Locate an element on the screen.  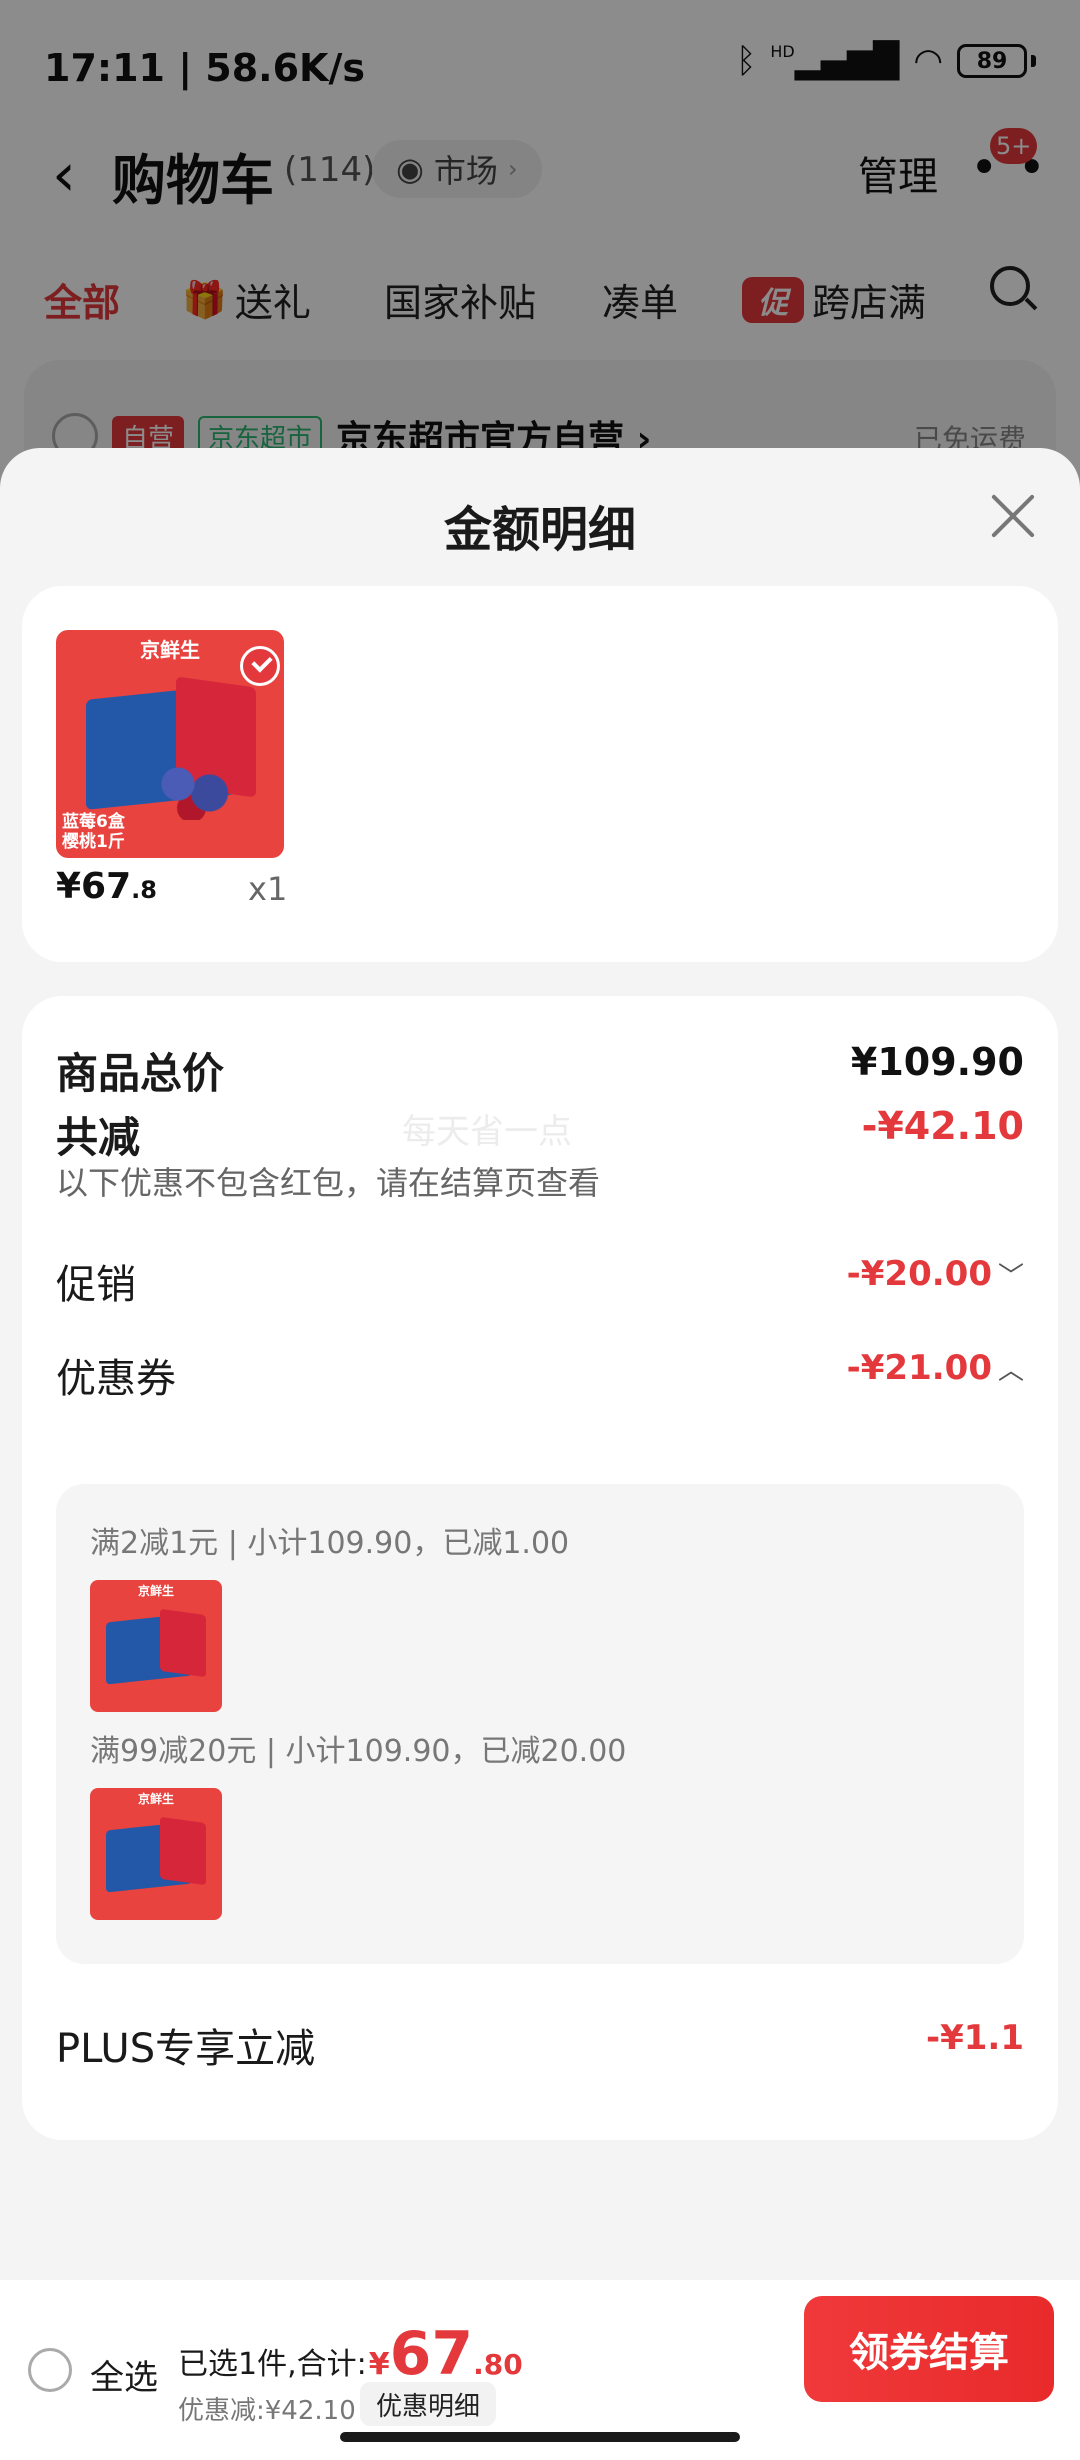
check-icon is located at coordinates (260, 666).